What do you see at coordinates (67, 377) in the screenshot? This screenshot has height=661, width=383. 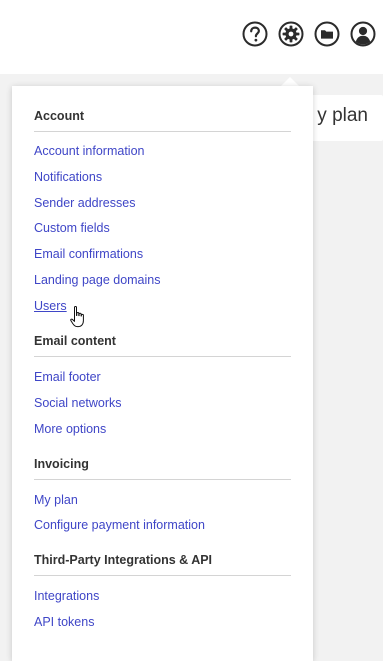 I see `menu-item-email-footer: Email footer` at bounding box center [67, 377].